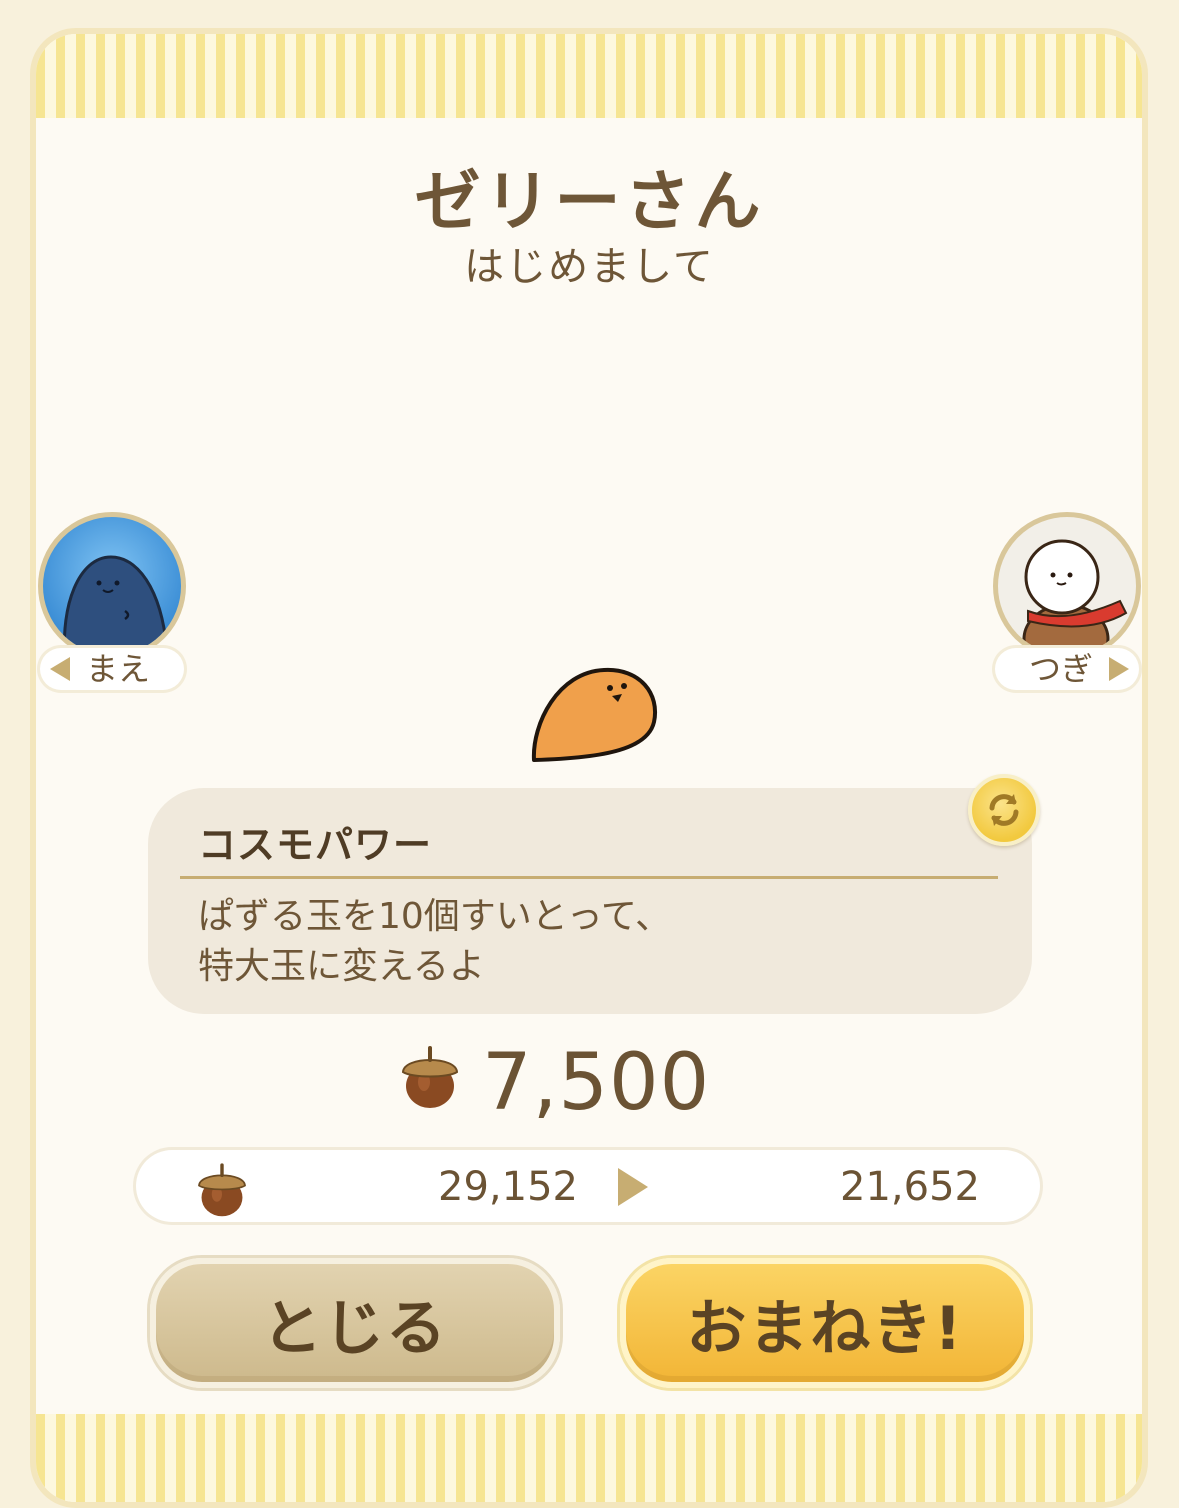 This screenshot has height=1508, width=1179. What do you see at coordinates (594, 714) in the screenshot?
I see `orange-jelly-character-icon` at bounding box center [594, 714].